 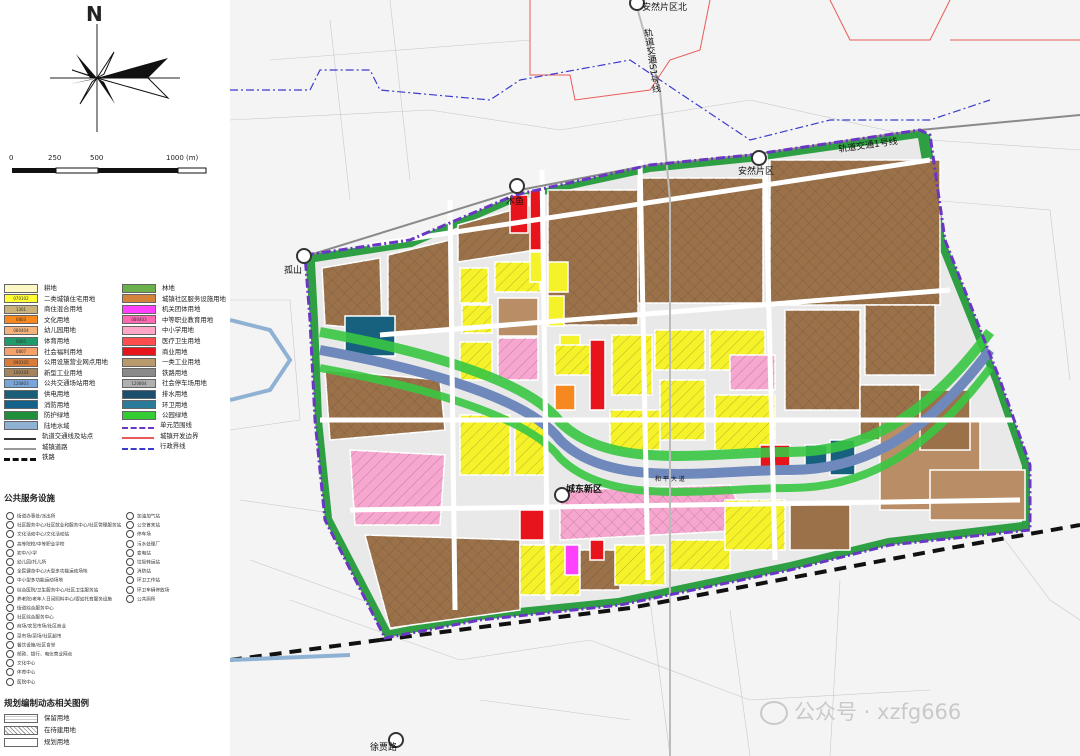 What do you see at coordinates (43, 535) in the screenshot?
I see `facility-label: 文化活动中心/文化活动站` at bounding box center [43, 535].